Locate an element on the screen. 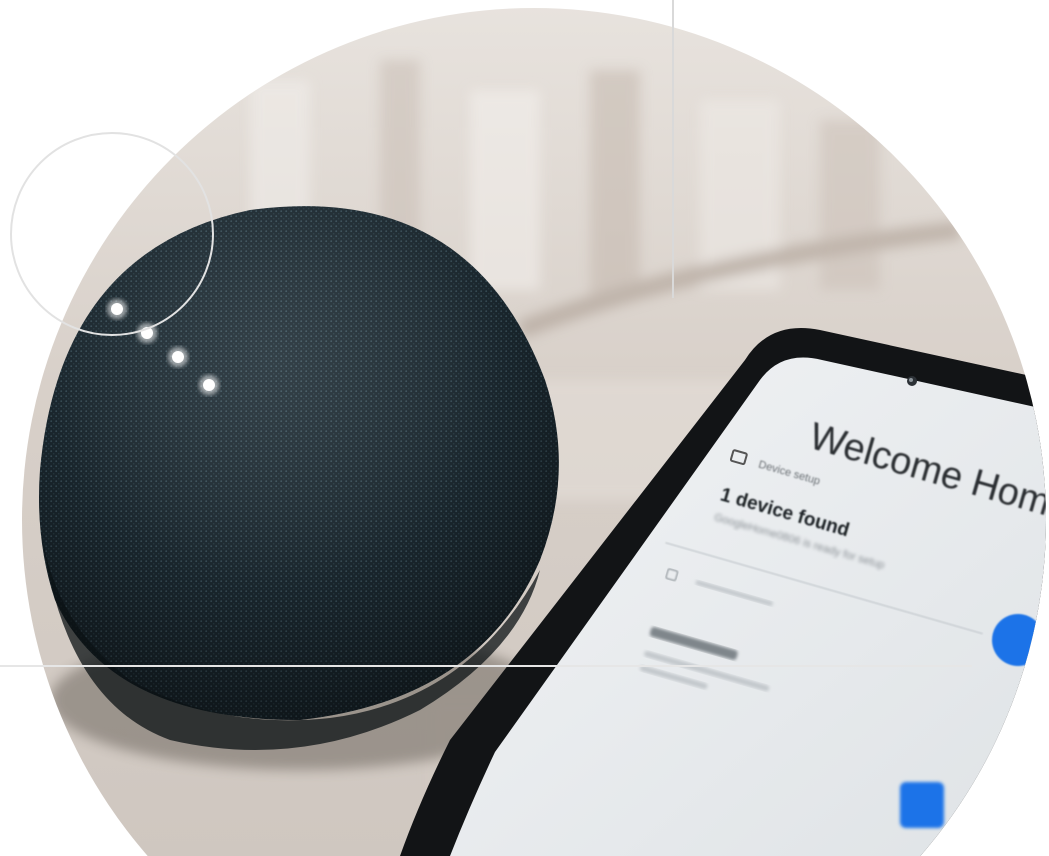 This screenshot has height=856, width=1049. setup-action-button is located at coordinates (1018, 640).